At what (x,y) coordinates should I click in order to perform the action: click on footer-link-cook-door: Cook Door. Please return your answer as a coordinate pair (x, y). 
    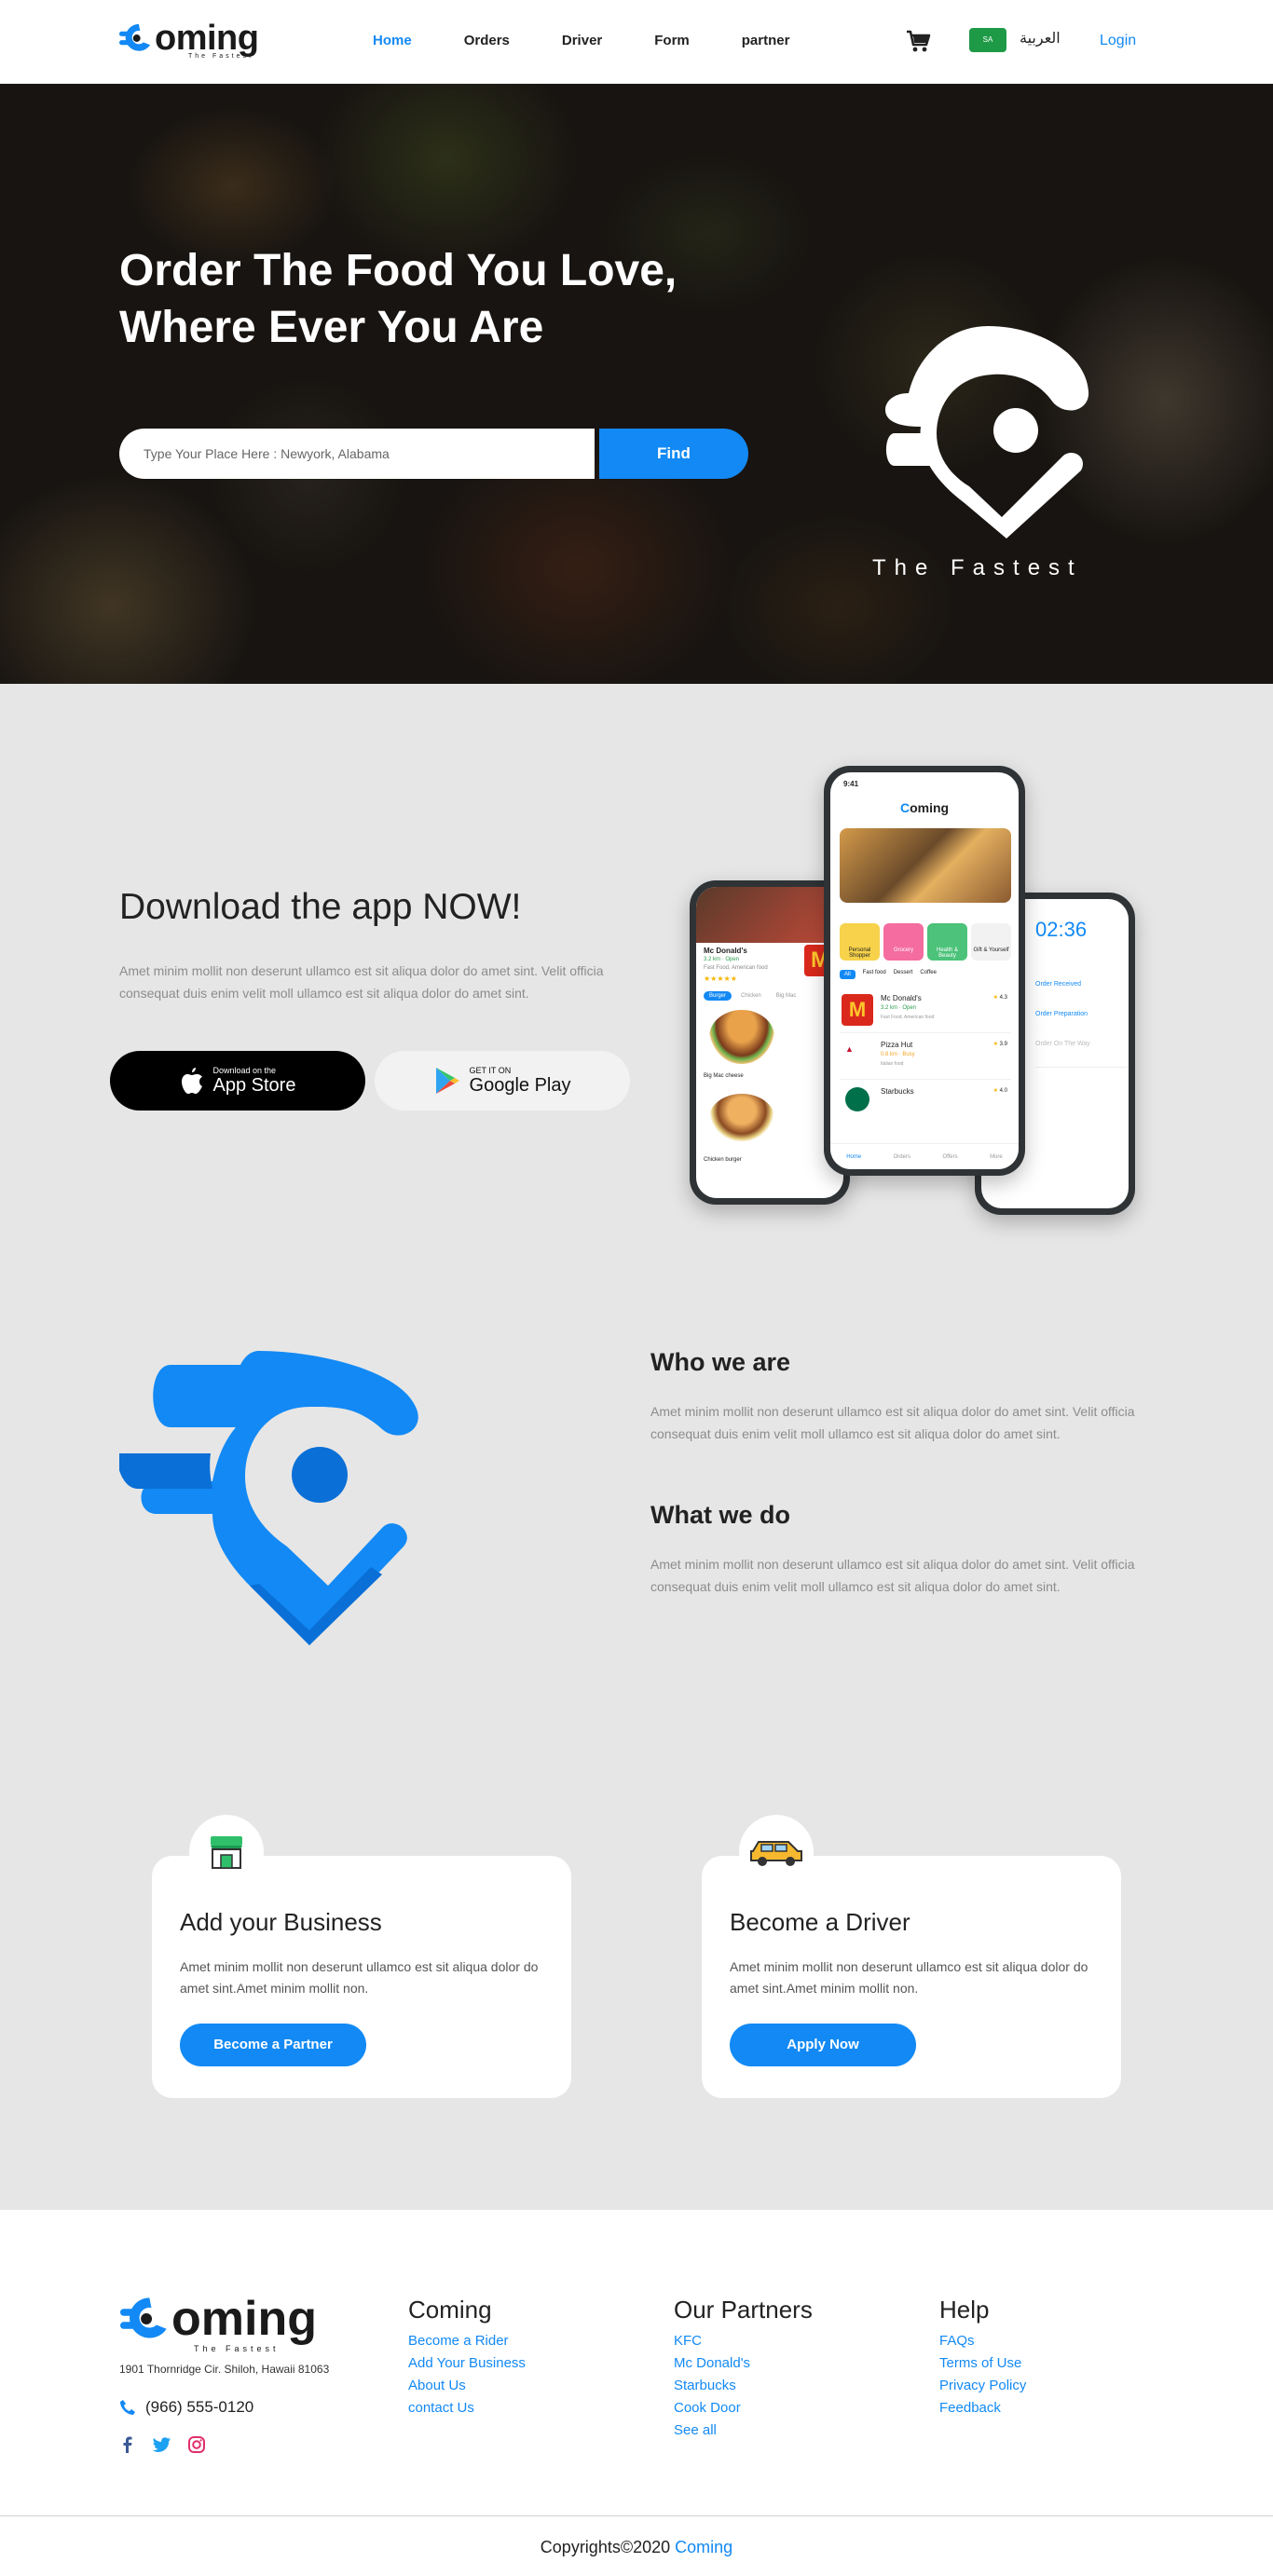
    Looking at the image, I should click on (743, 2408).